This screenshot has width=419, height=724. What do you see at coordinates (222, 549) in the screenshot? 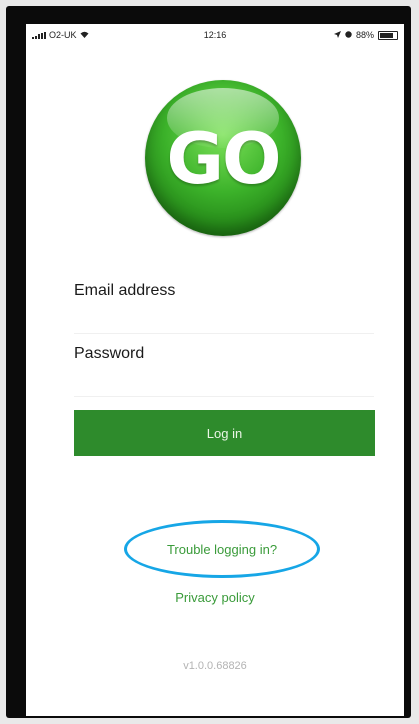
I see `trouble-logging-in-link: Trouble logging in?` at bounding box center [222, 549].